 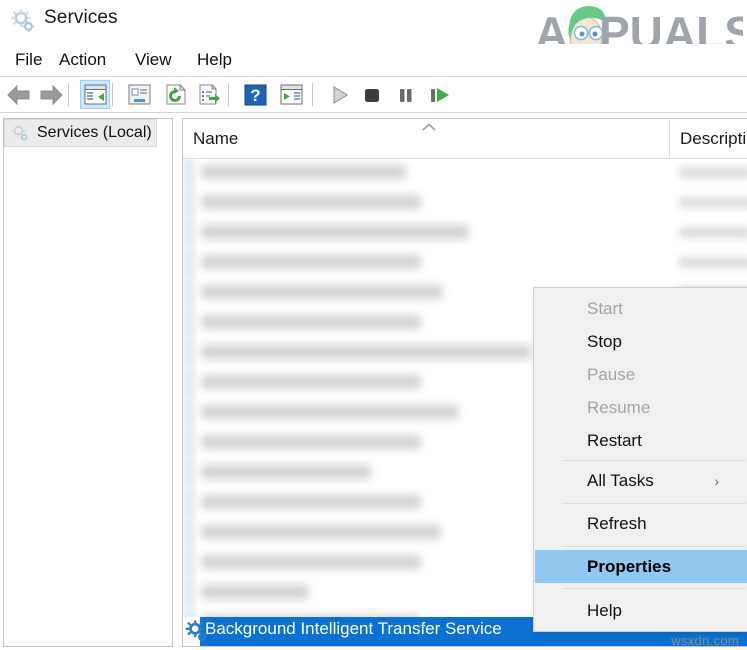 What do you see at coordinates (641, 308) in the screenshot?
I see `context-menu-item-start: Start` at bounding box center [641, 308].